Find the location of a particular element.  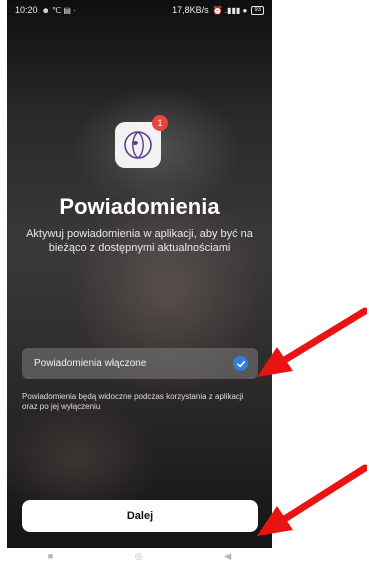

system-nav-bar: ■ ◎ ◀ is located at coordinates (139, 556).